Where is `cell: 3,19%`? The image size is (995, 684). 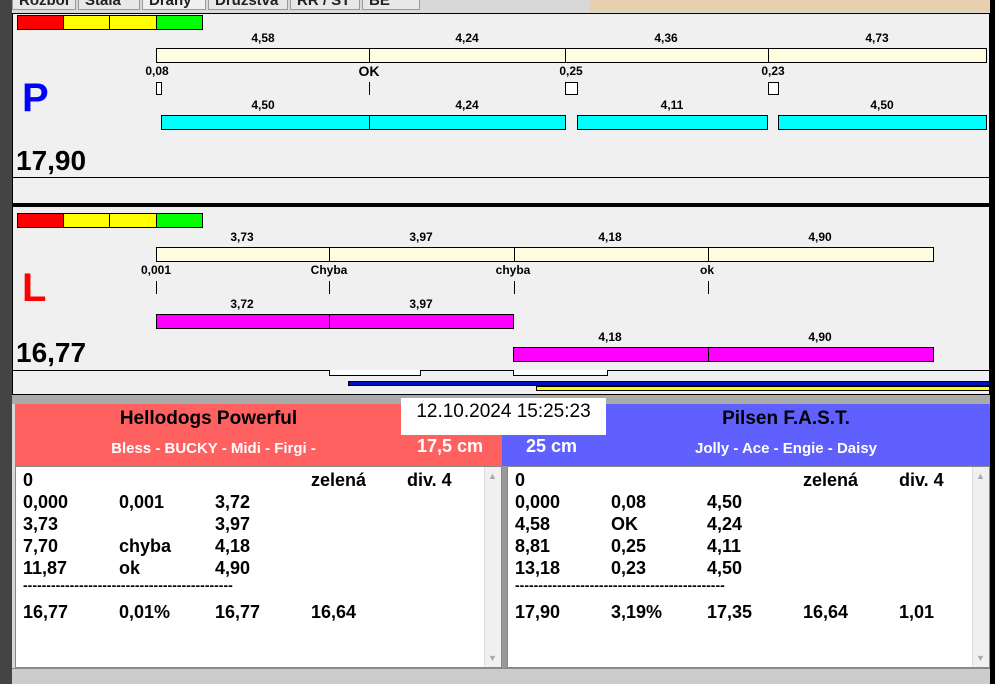 cell: 3,19% is located at coordinates (637, 612).